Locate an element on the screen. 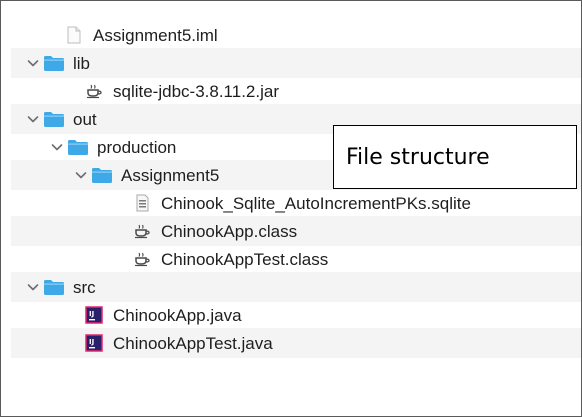  file-structure-callout: File structure is located at coordinates (455, 157).